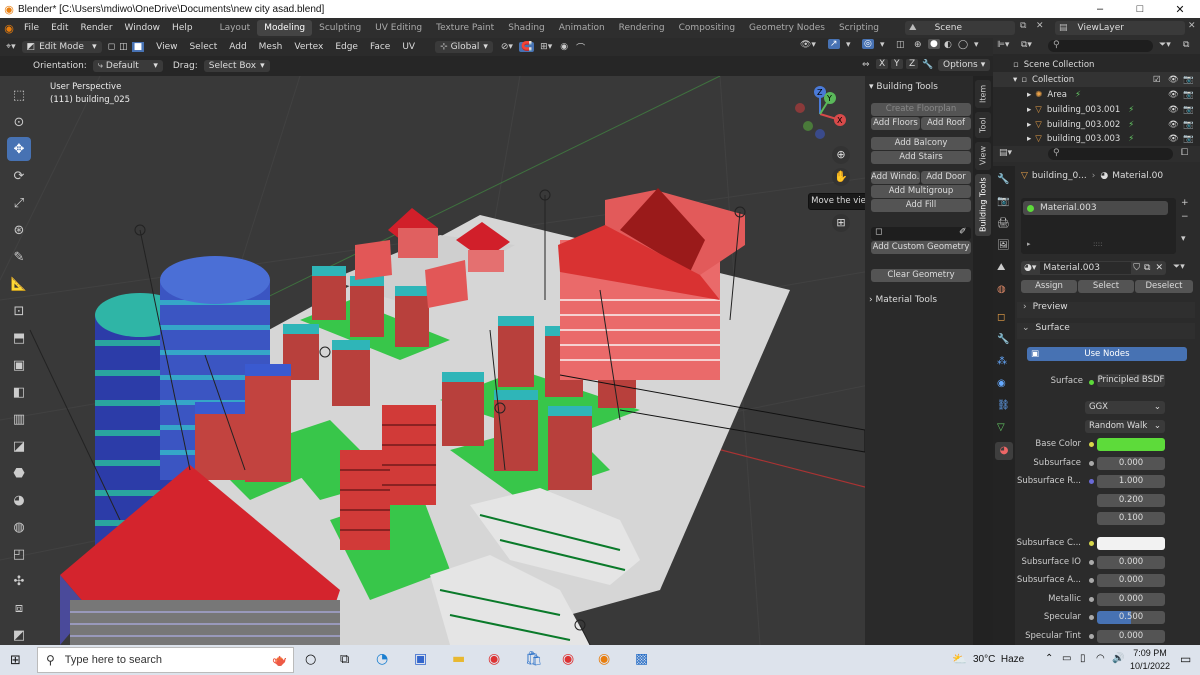 This screenshot has height=675, width=1200. Describe the element at coordinates (19, 527) in the screenshot. I see `smooth-tool-icon: ◍` at that location.